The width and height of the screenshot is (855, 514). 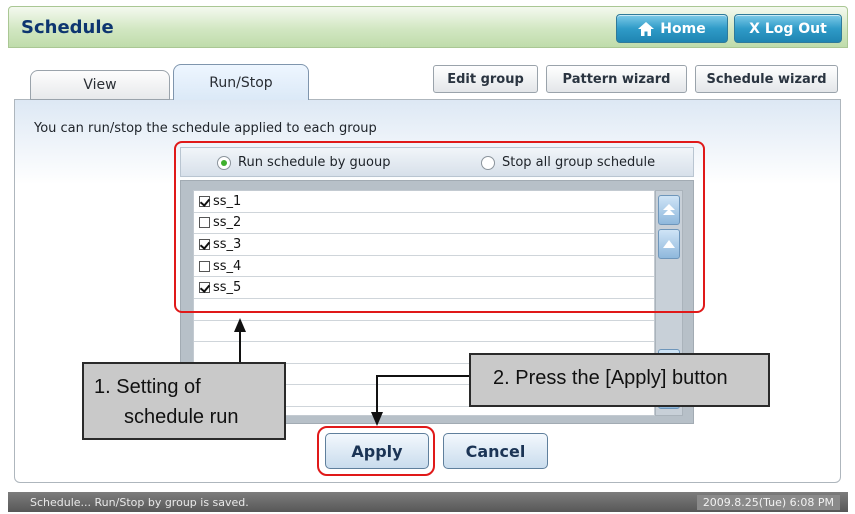 What do you see at coordinates (314, 162) in the screenshot?
I see `run-schedule-label: Run schedule by guoup` at bounding box center [314, 162].